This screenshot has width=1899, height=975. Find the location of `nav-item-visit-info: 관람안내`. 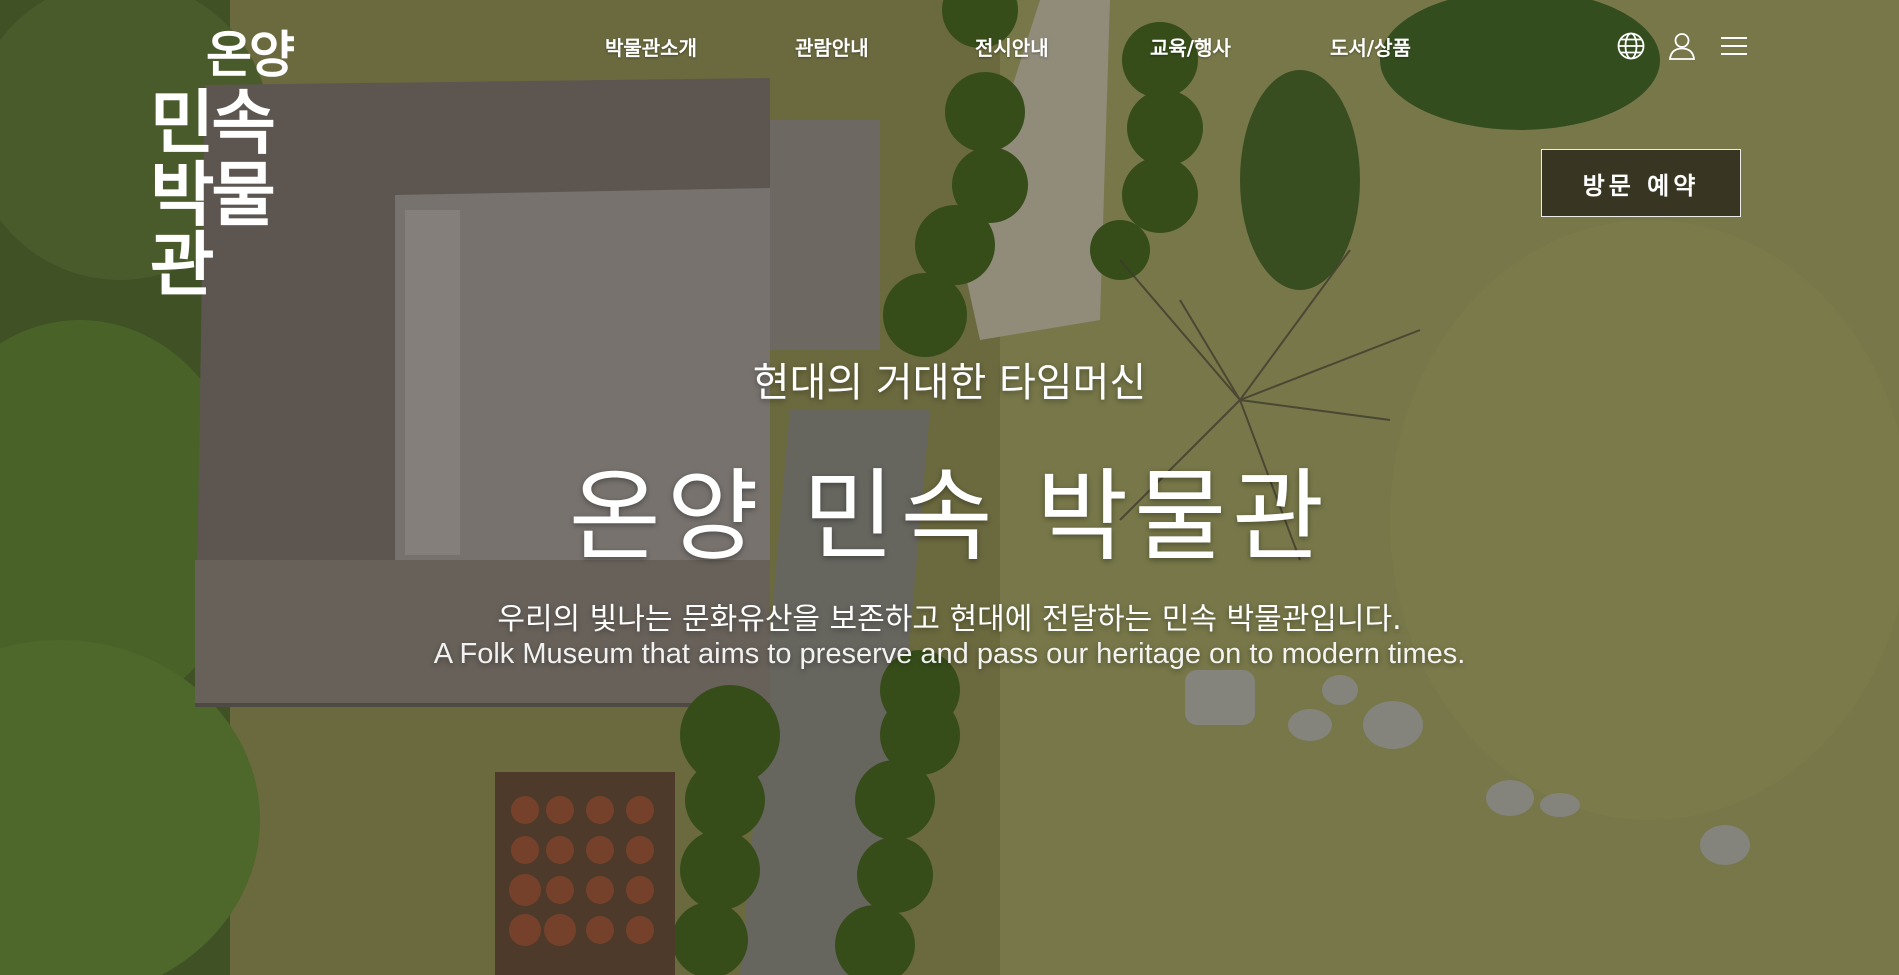

nav-item-visit-info: 관람안내 is located at coordinates (832, 46).